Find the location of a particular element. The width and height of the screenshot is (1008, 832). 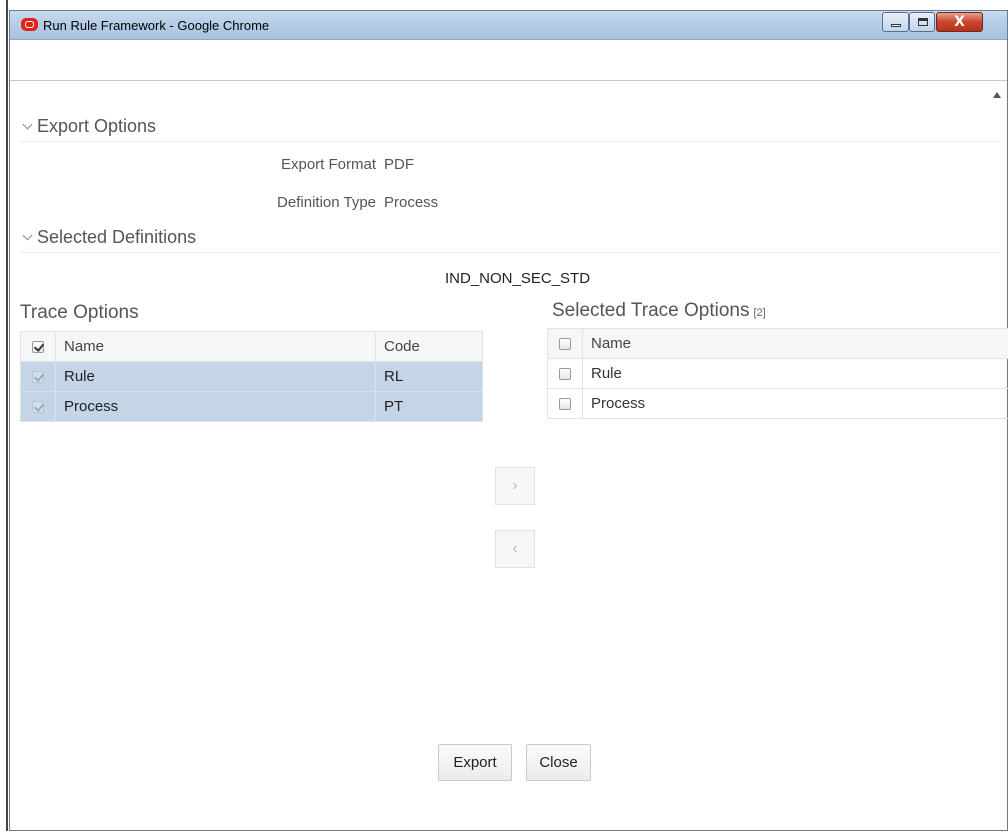

trace-options-table: Name Code Rule RL Process PT is located at coordinates (251, 376).